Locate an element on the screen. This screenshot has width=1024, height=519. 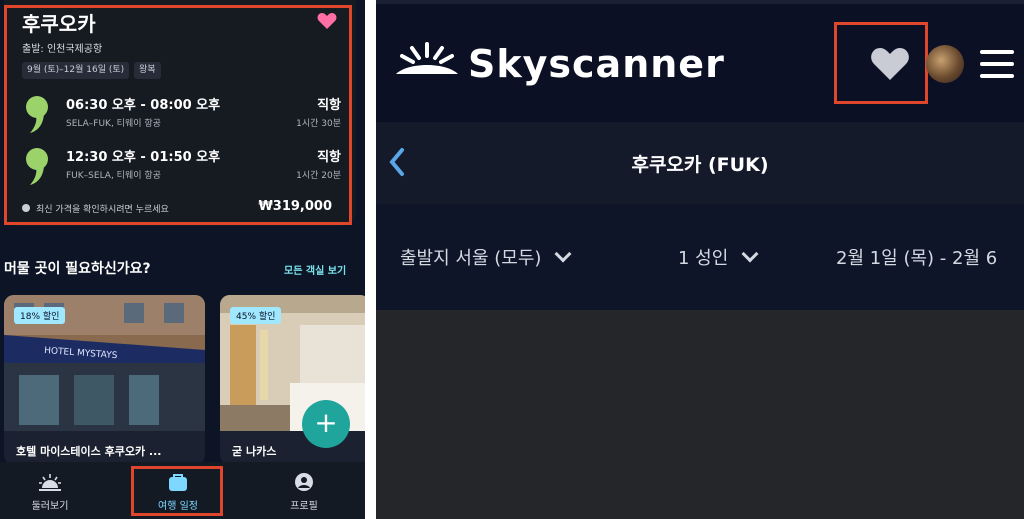
origin-filter: 출발지 서울 (모두) is located at coordinates (486, 257).